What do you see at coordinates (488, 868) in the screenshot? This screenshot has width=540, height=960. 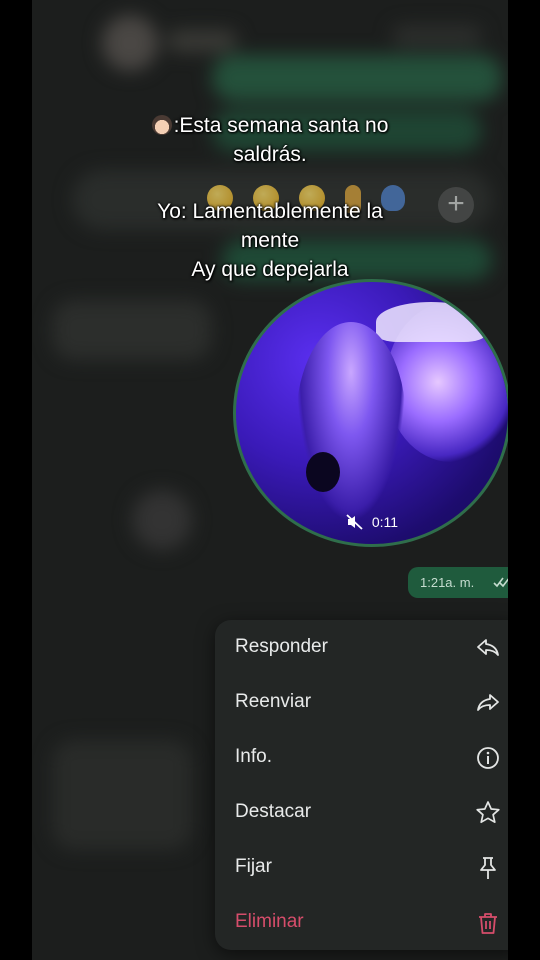 I see `pin-icon` at bounding box center [488, 868].